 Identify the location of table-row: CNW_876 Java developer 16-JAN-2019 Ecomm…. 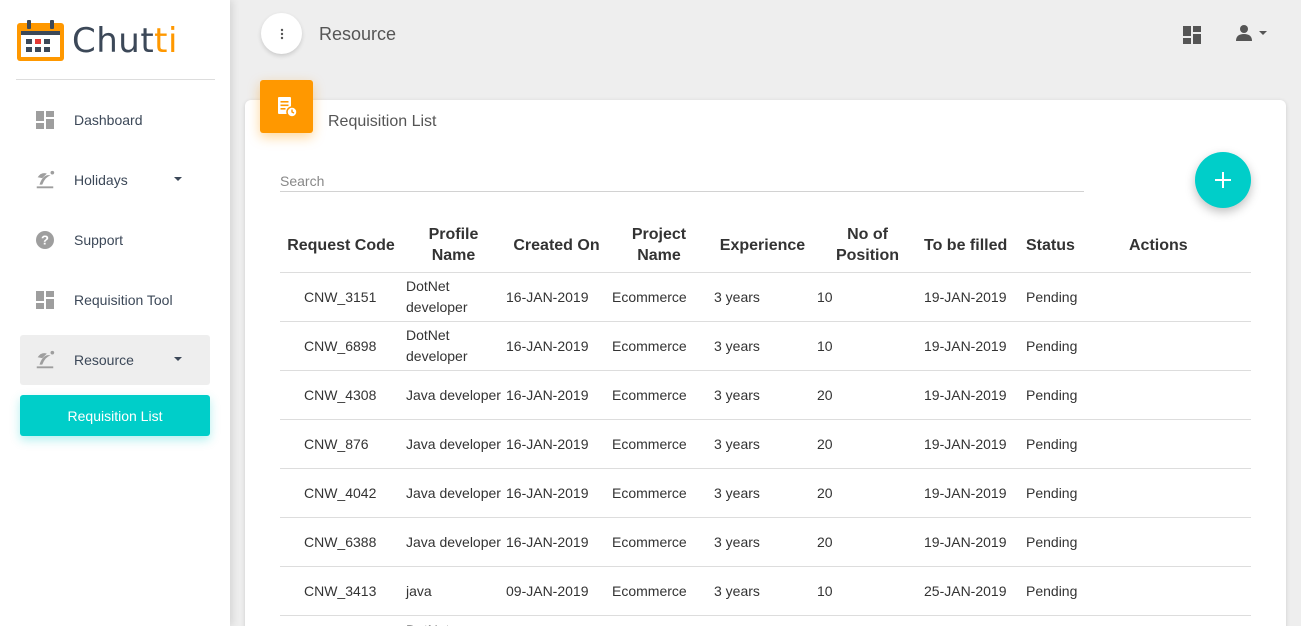
(765, 444).